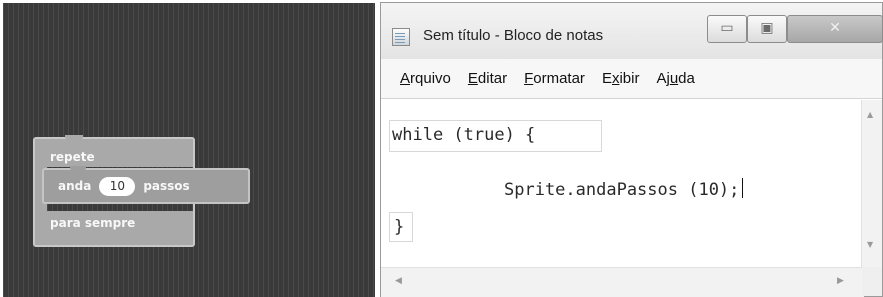  Describe the element at coordinates (464, 135) in the screenshot. I see `code-line: while (true) {` at that location.